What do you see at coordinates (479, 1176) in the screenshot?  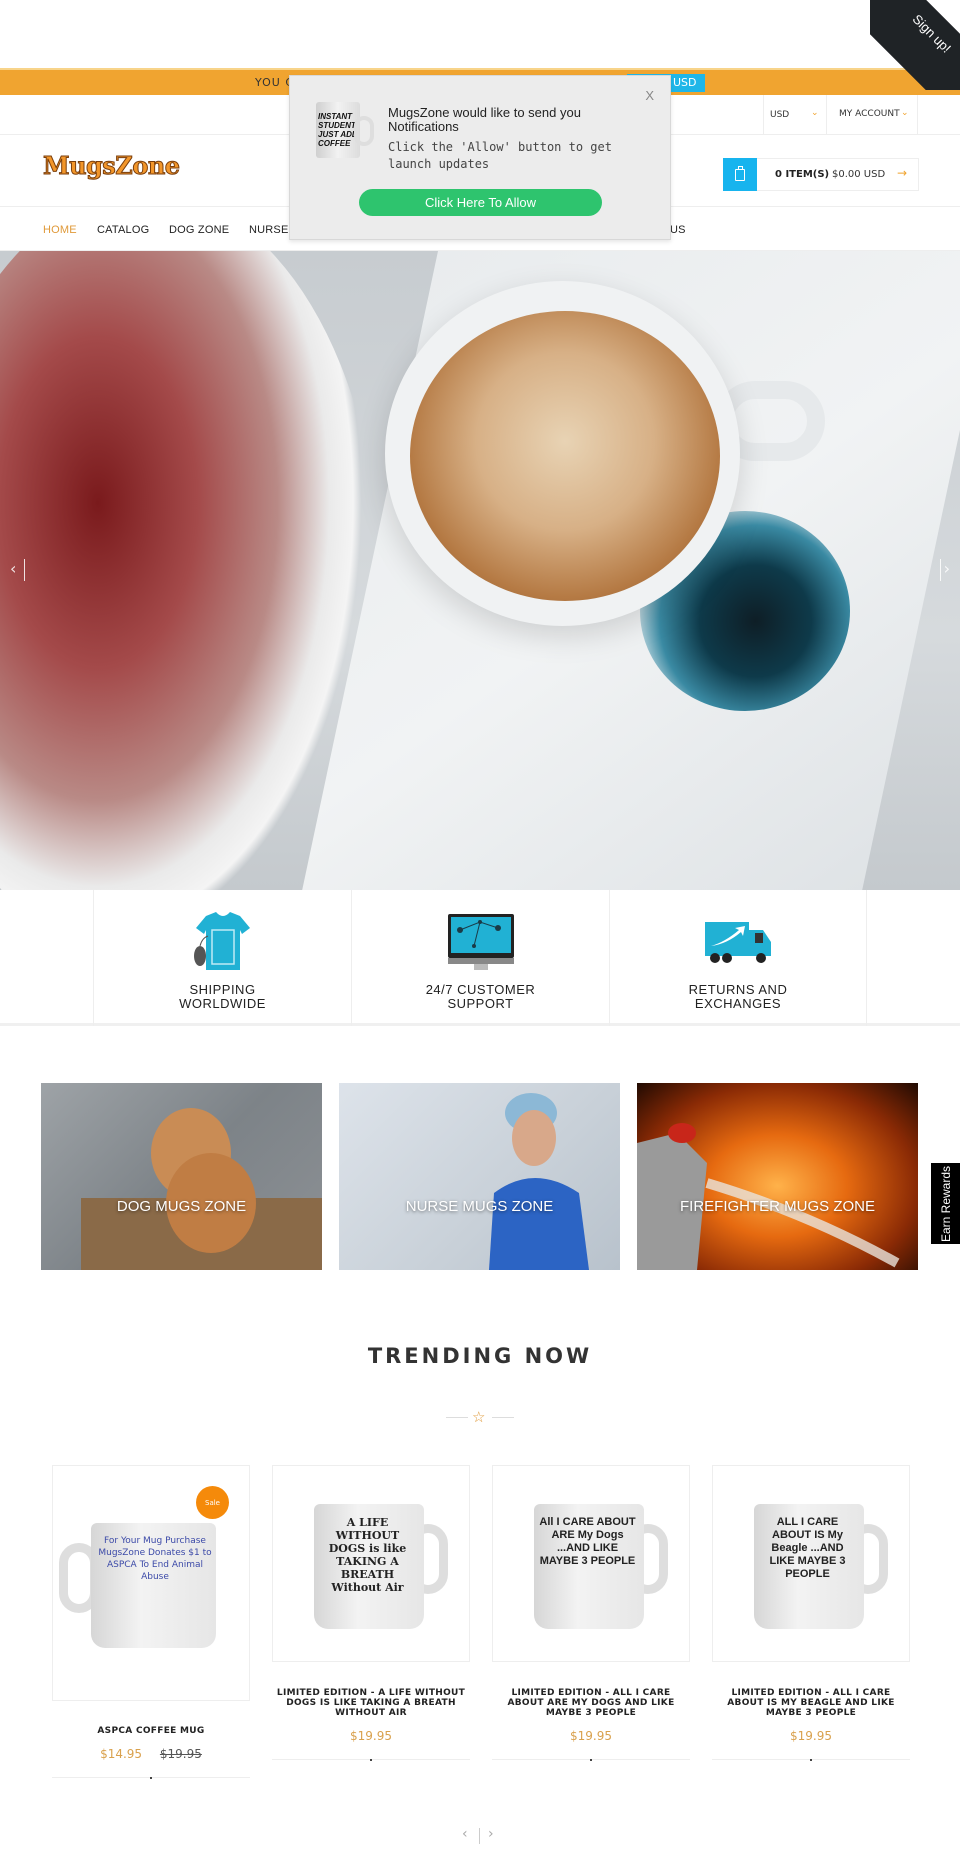 I see `zone-nurse-mugs: NURSE MUGS ZONE` at bounding box center [479, 1176].